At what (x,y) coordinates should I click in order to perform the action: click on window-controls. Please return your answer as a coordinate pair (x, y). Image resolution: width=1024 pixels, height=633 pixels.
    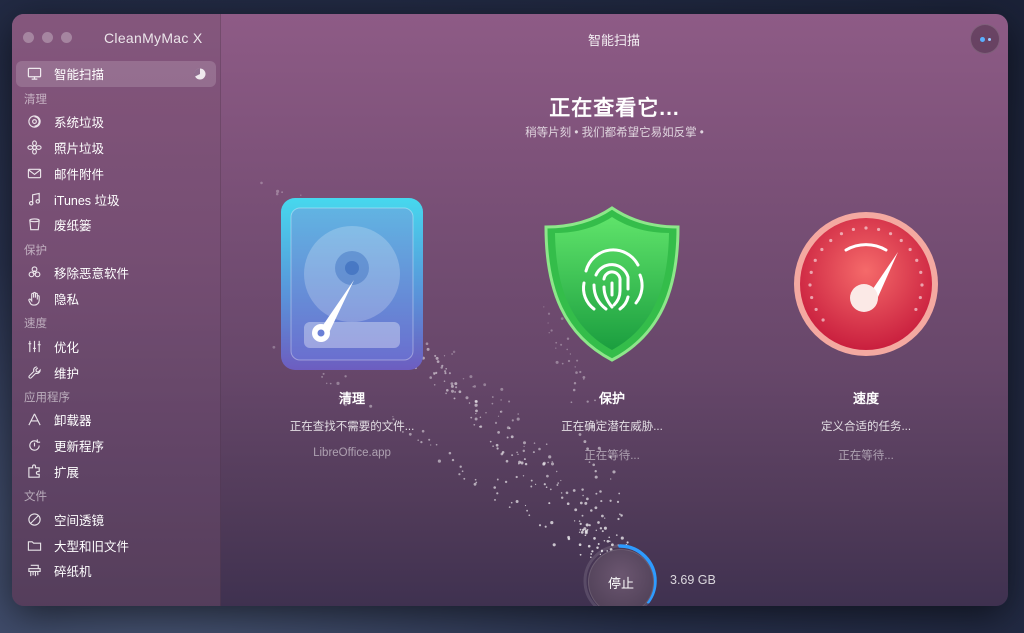
    Looking at the image, I should click on (47, 37).